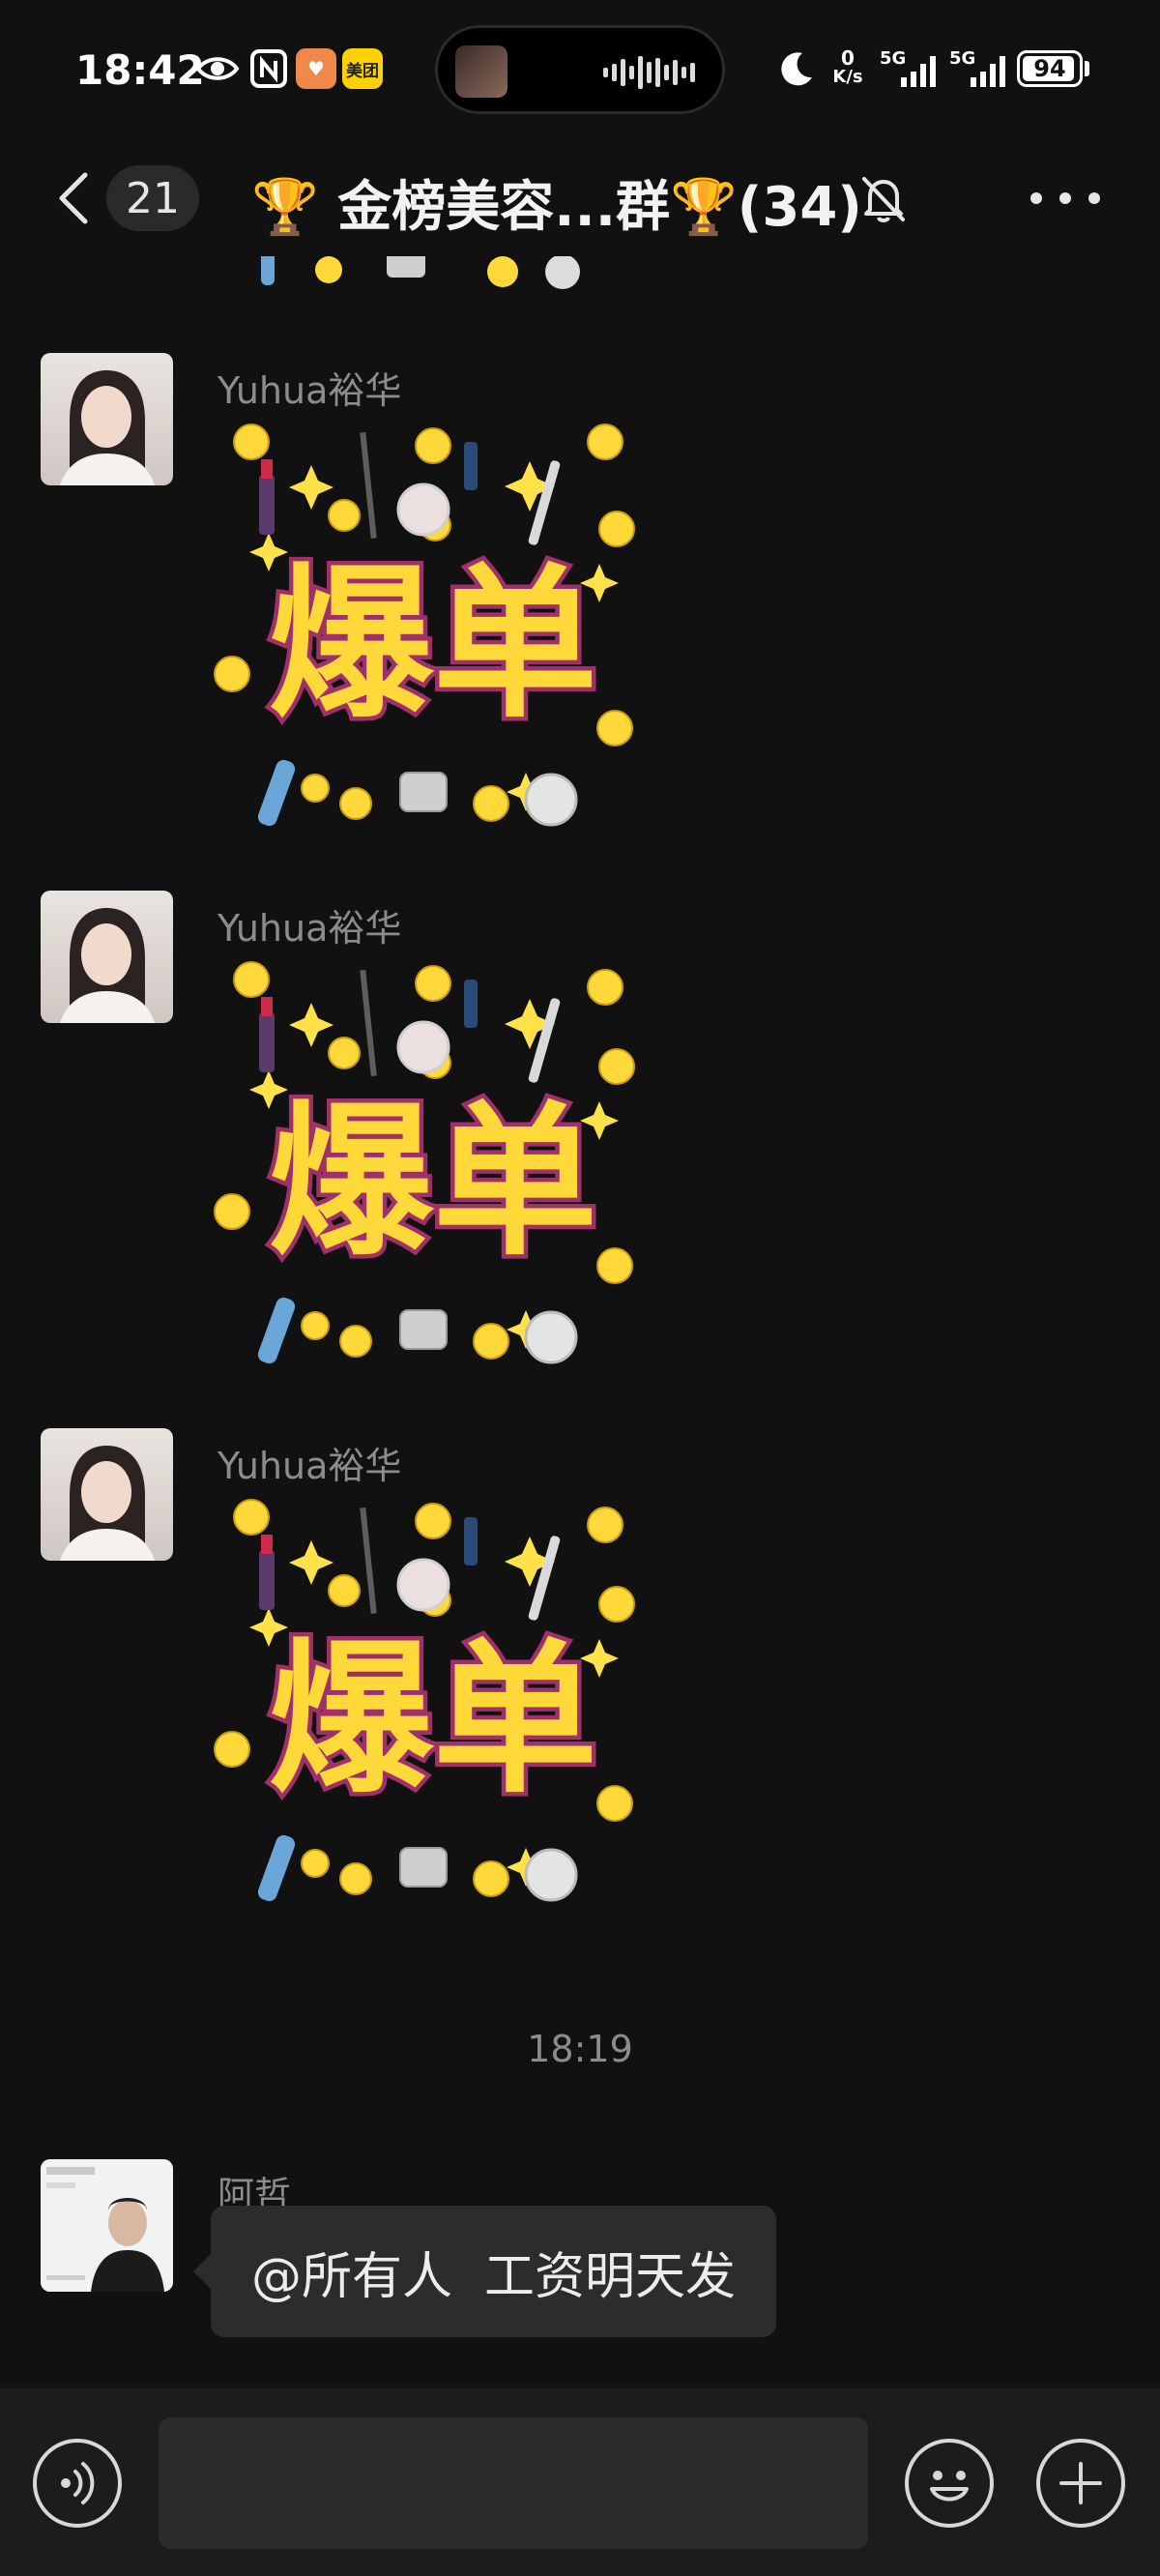 The height and width of the screenshot is (2576, 1160). I want to click on partial-sticker, so click(421, 272).